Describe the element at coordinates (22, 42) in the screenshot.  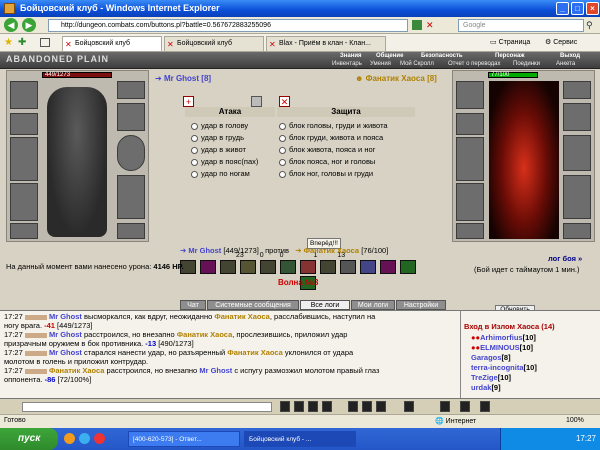
I see `add-favorites-icon: ✚` at that location.